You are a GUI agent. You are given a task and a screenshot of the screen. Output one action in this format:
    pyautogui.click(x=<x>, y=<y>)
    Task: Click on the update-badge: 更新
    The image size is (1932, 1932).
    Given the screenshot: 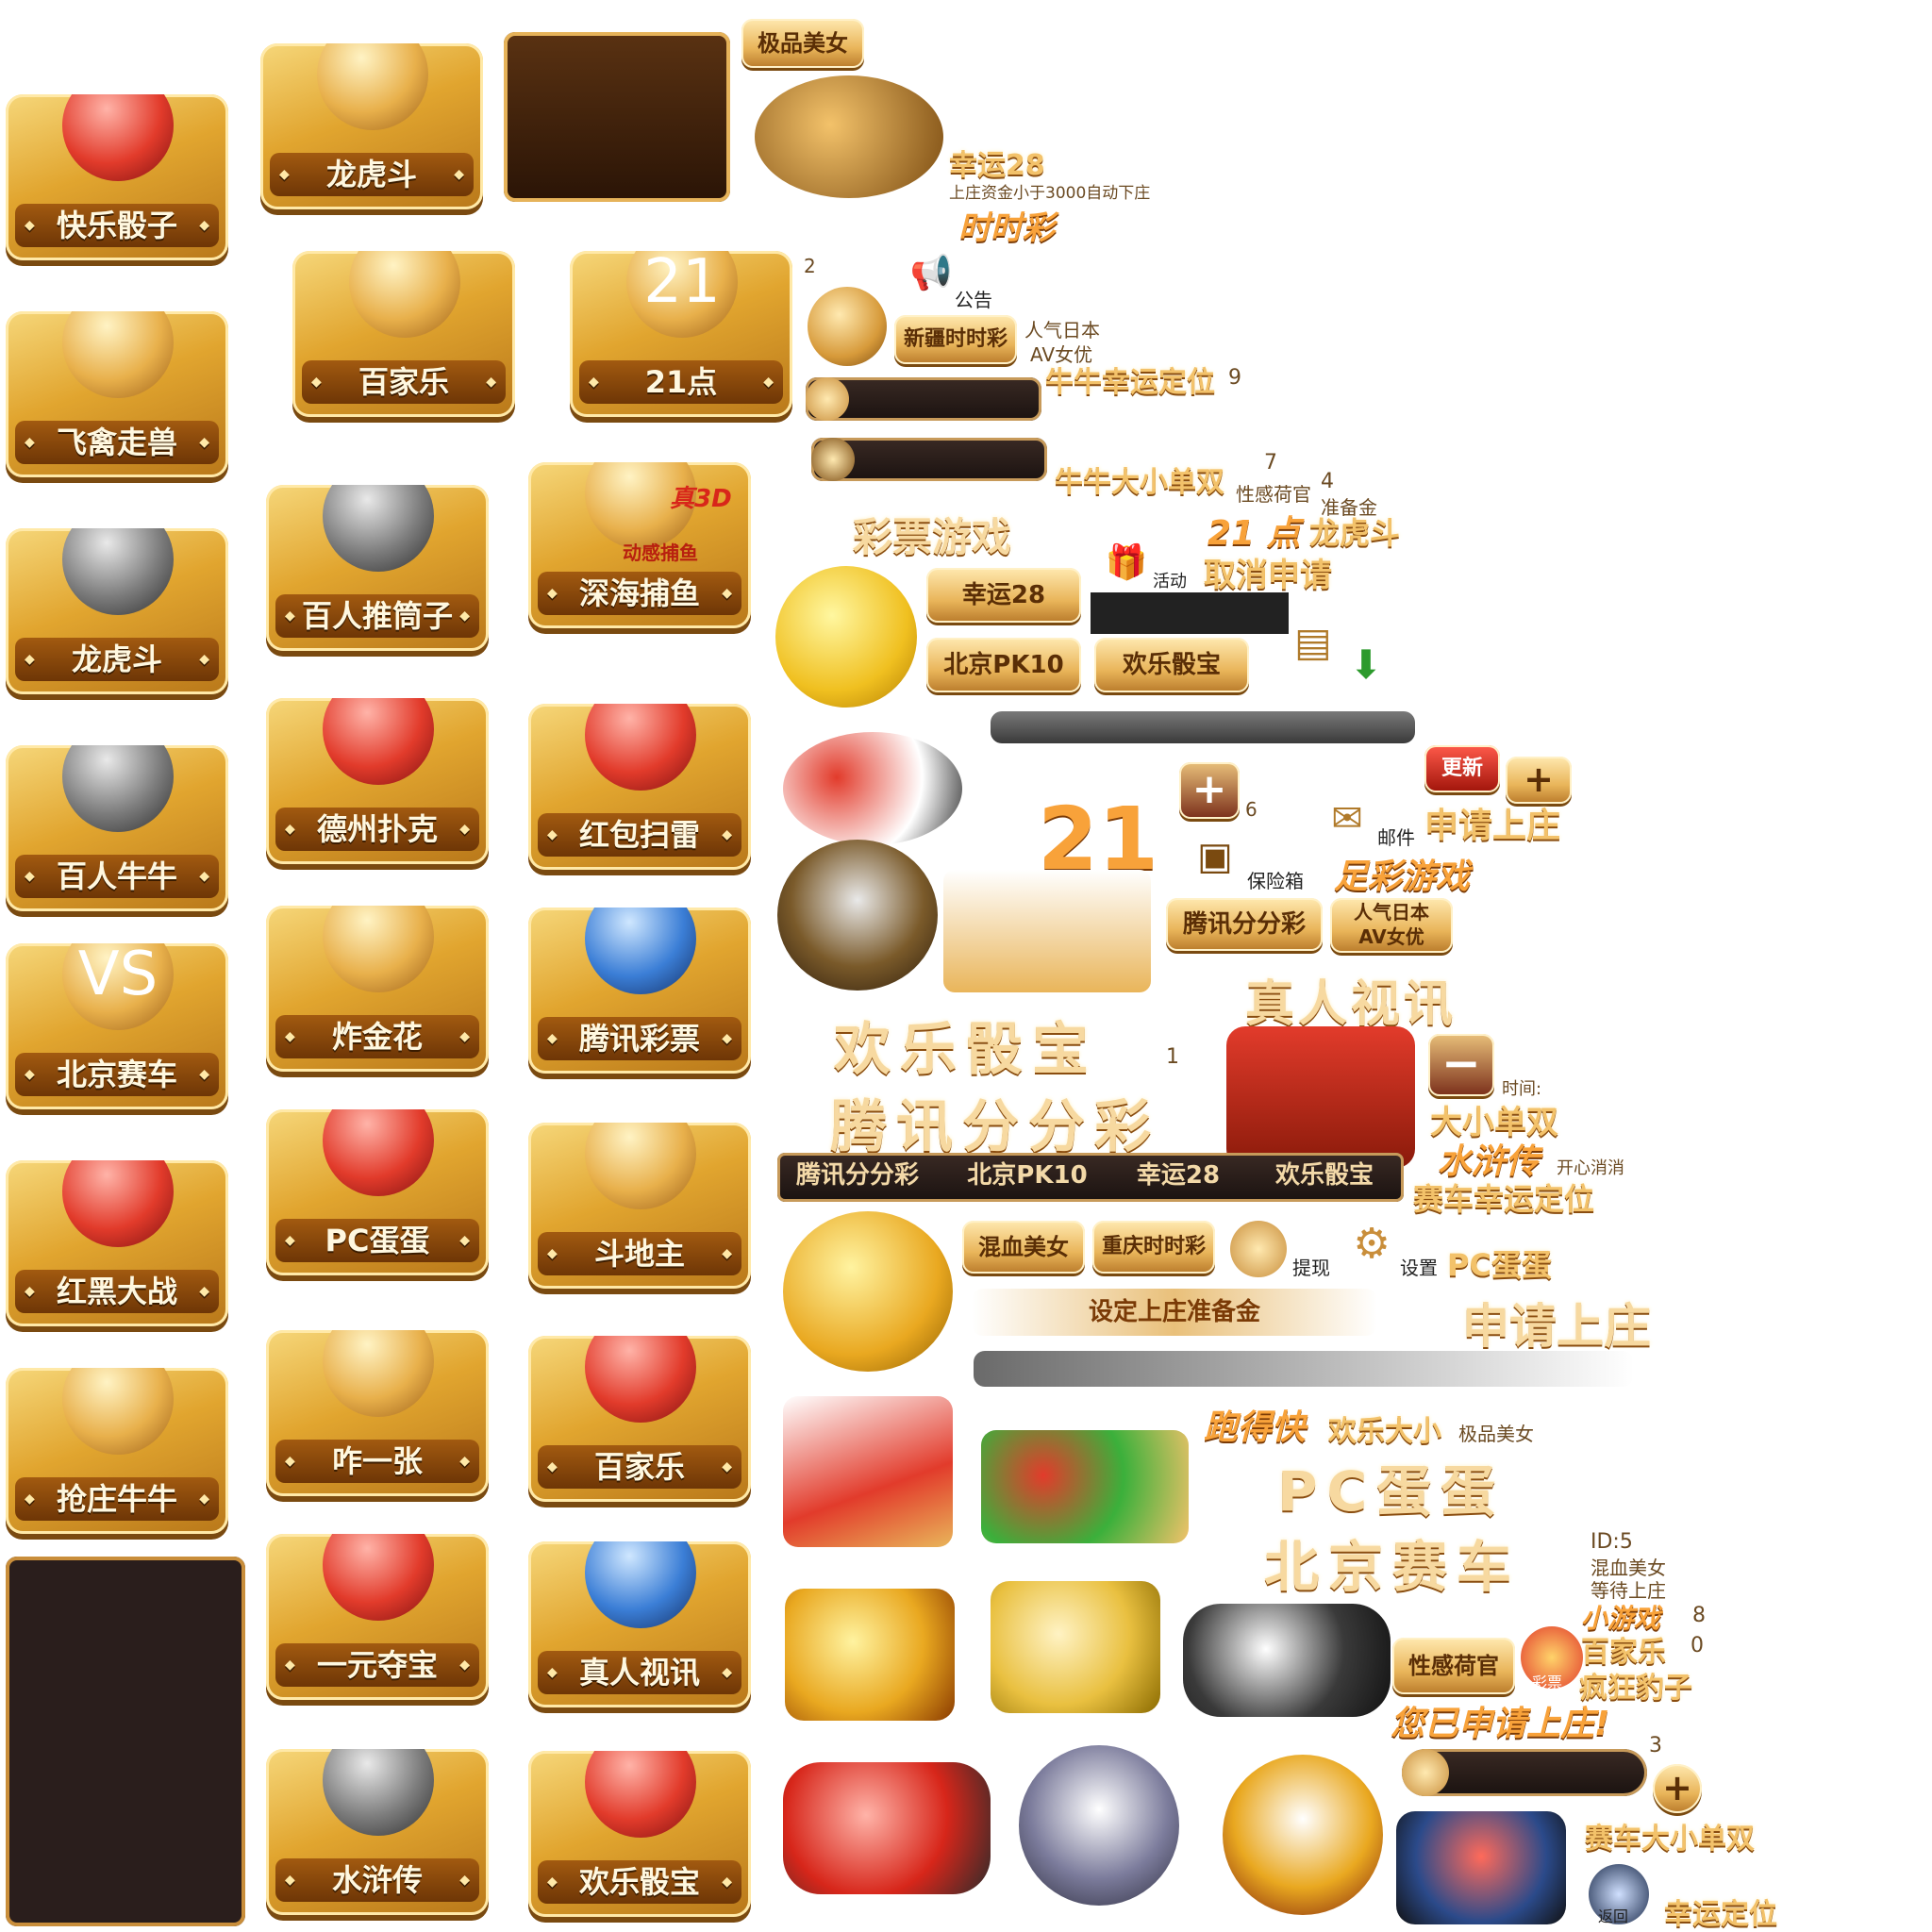 What is the action you would take?
    pyautogui.click(x=1462, y=768)
    